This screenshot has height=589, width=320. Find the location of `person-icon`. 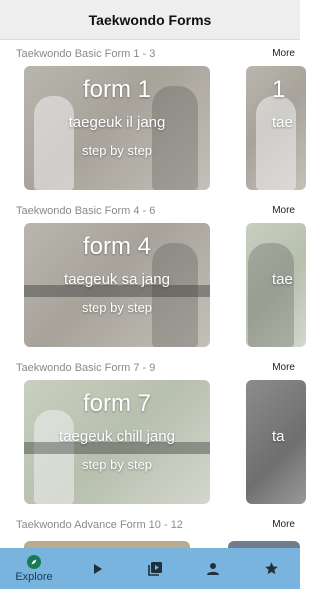

person-icon is located at coordinates (213, 568).